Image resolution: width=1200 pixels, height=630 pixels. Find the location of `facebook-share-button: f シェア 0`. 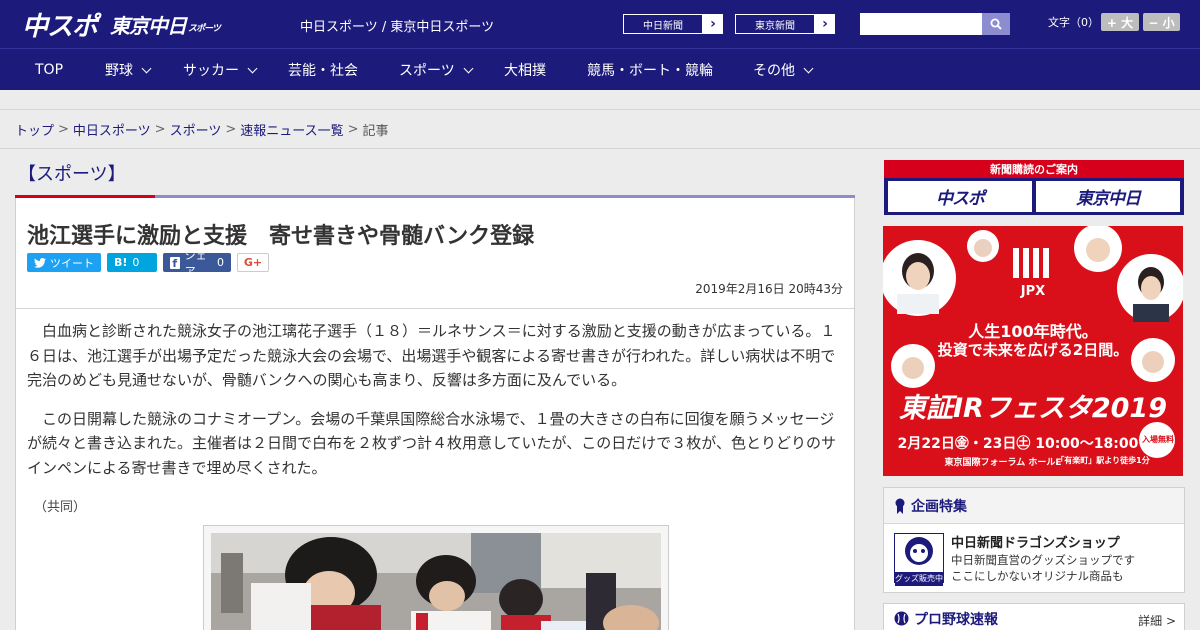

facebook-share-button: f シェア 0 is located at coordinates (197, 263).